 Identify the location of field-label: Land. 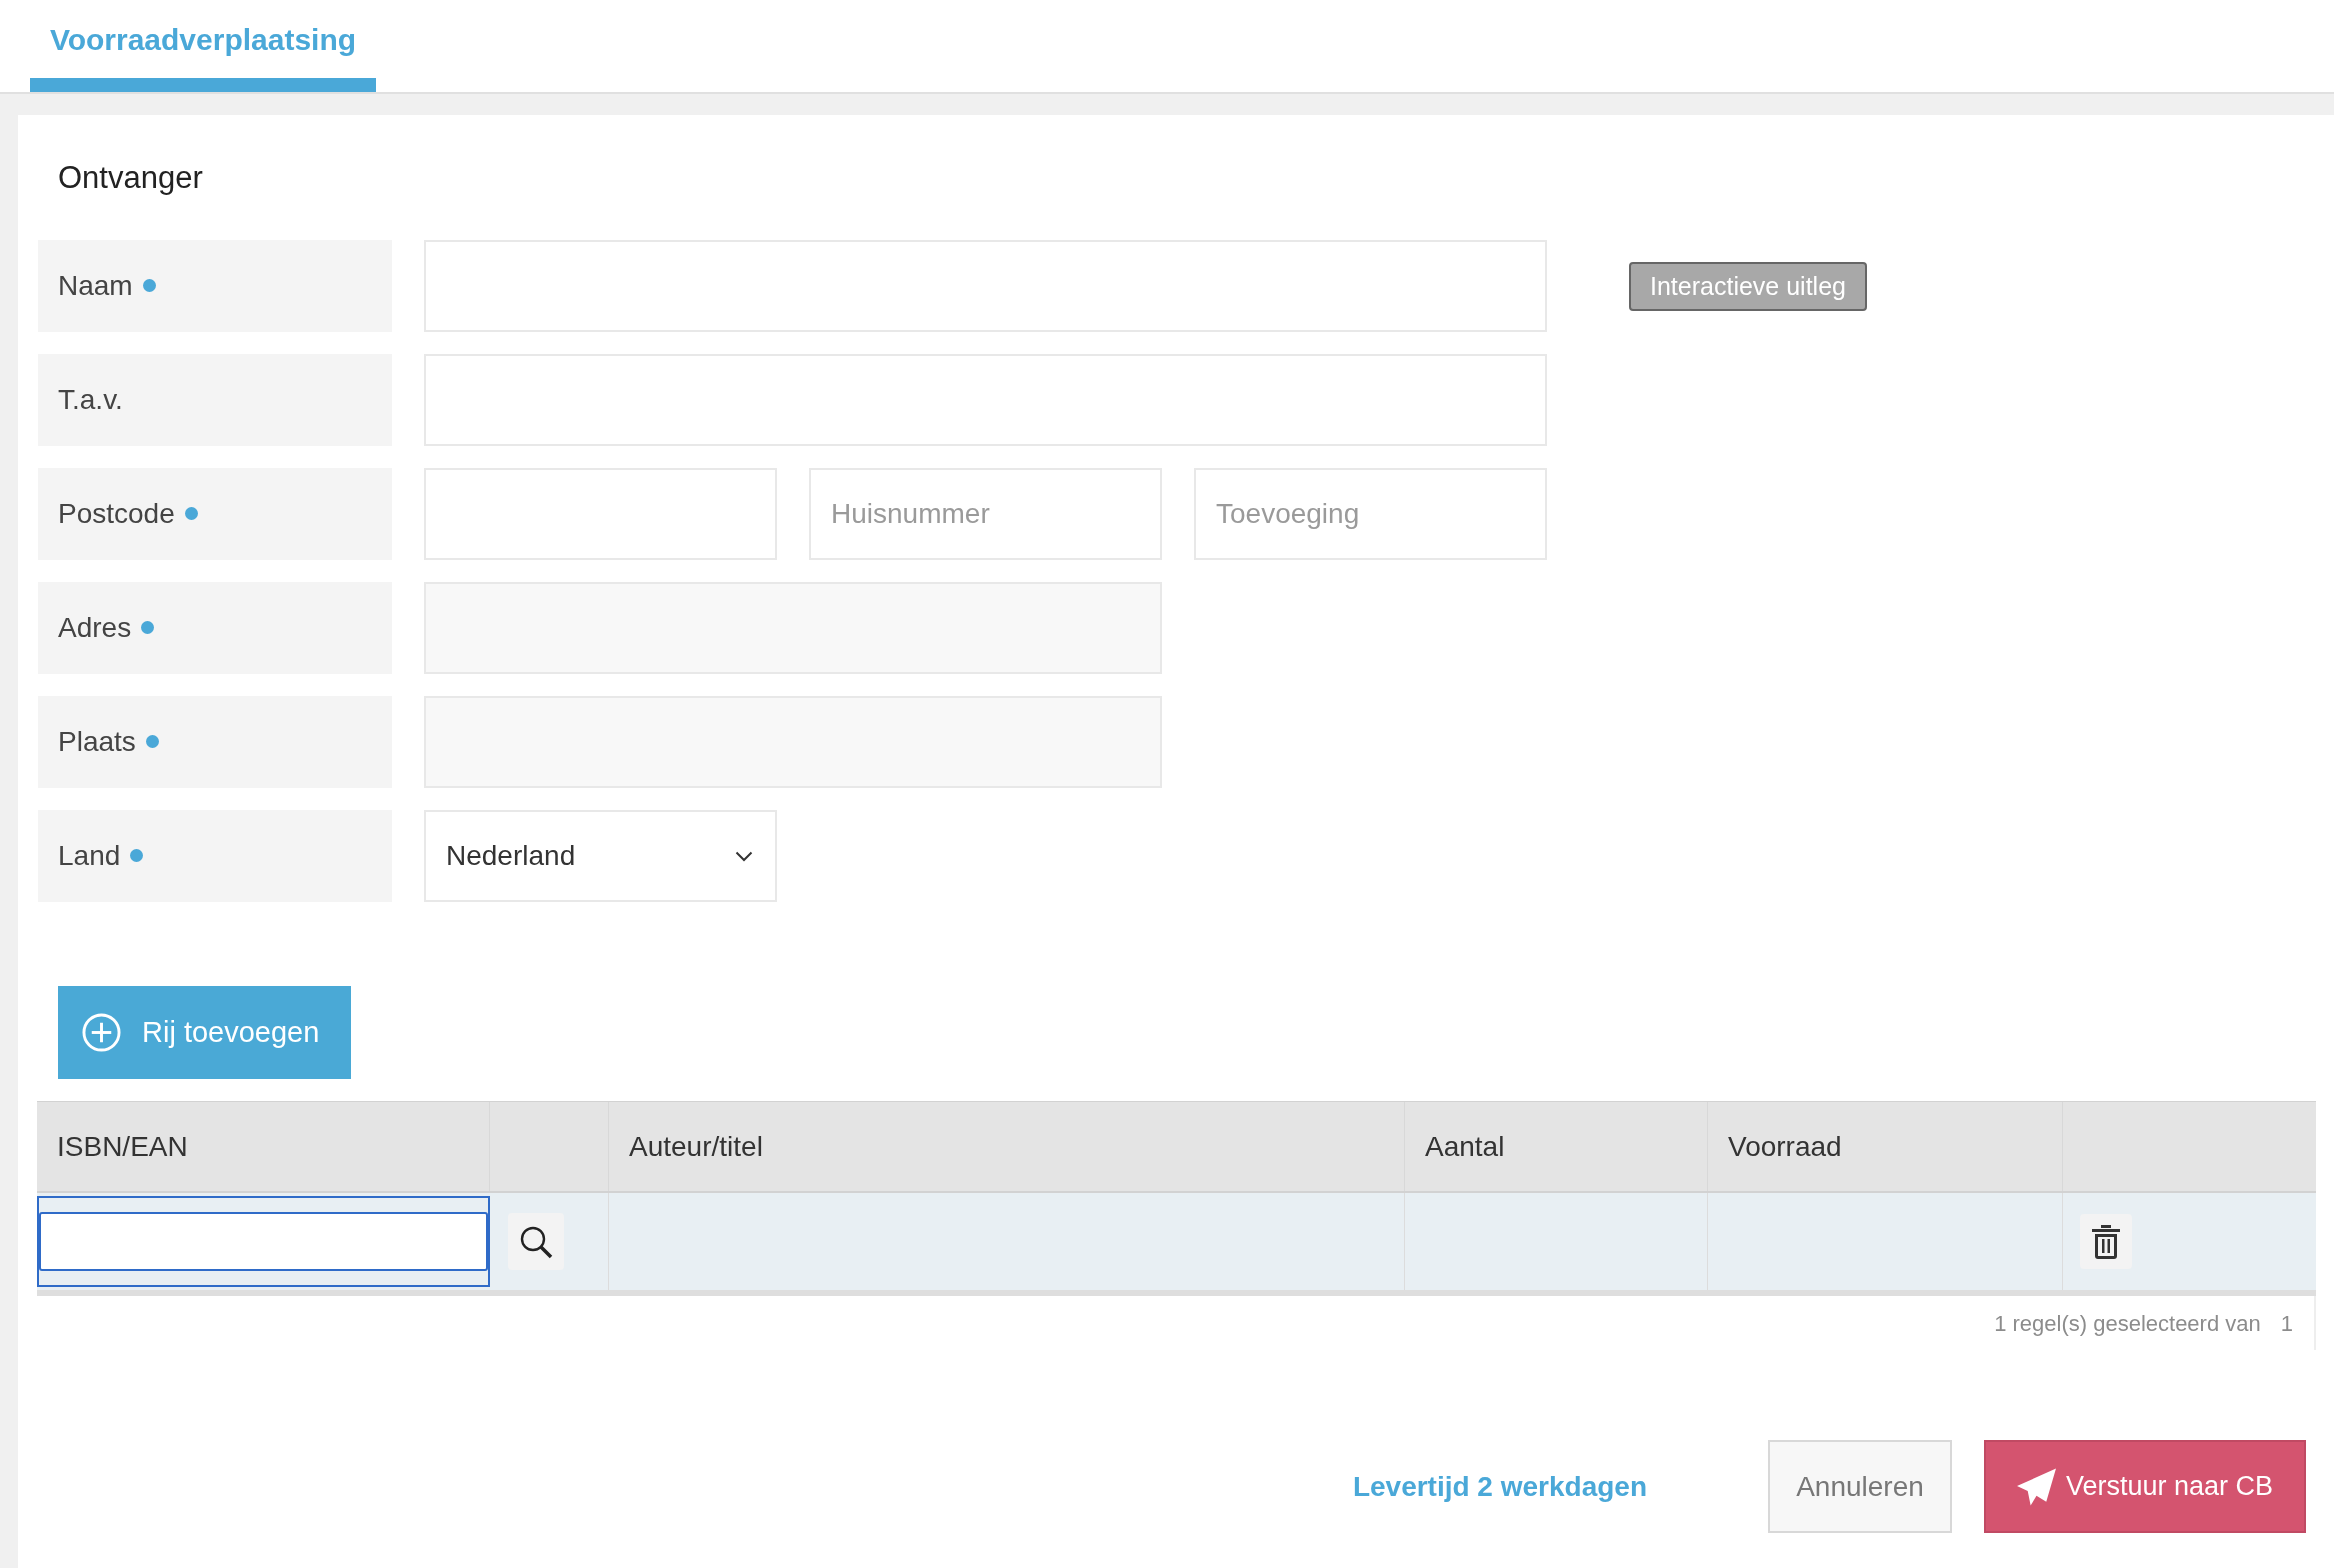
(89, 856).